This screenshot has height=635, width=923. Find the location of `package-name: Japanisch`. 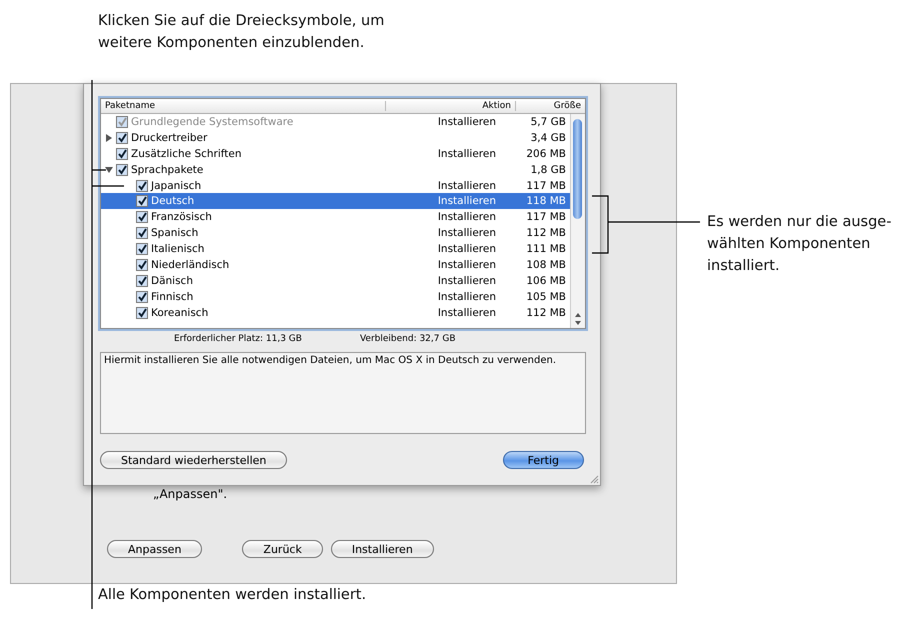

package-name: Japanisch is located at coordinates (176, 186).